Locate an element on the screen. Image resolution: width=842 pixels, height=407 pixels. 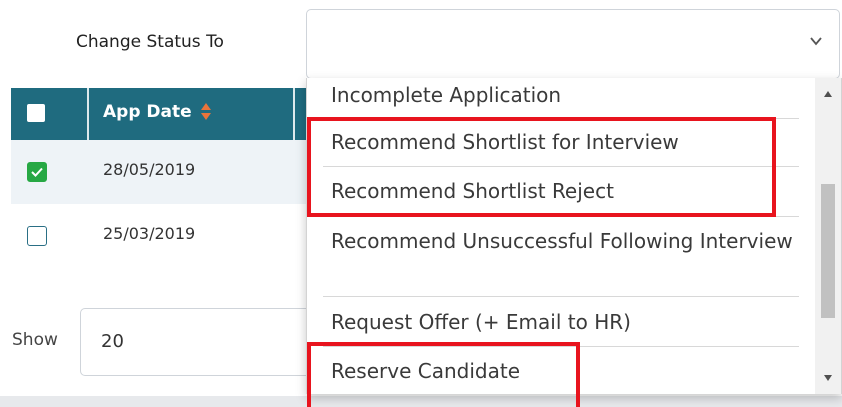
table-row: 28/05/2019 is located at coordinates (161, 172).